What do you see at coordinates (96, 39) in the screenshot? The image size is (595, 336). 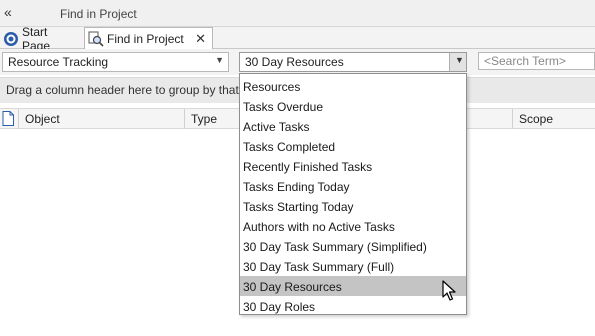 I see `search-icon` at bounding box center [96, 39].